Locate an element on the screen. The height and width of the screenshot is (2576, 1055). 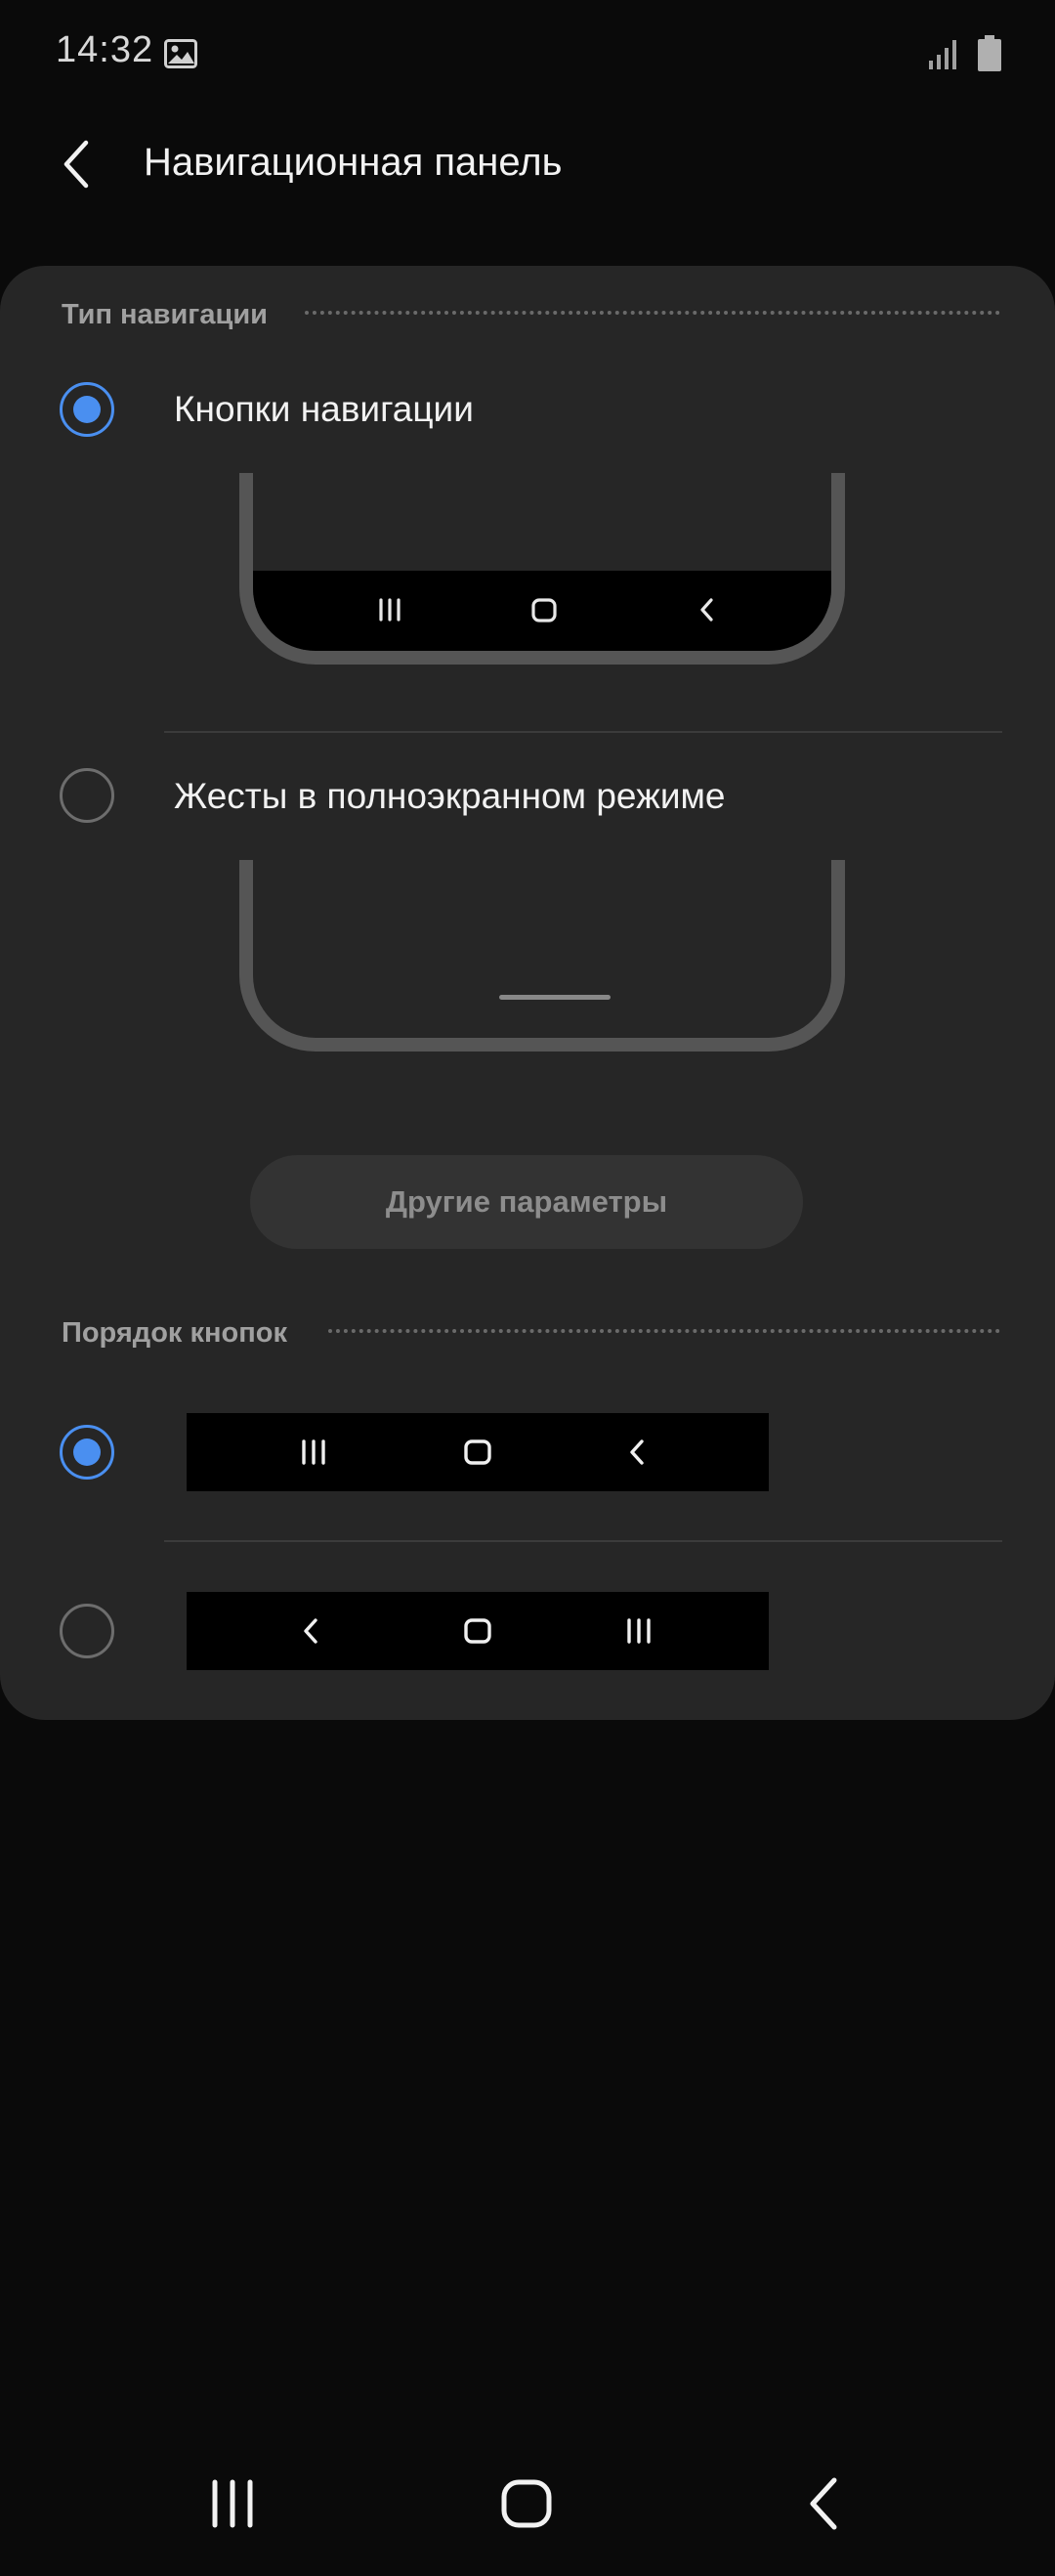
section-title: Порядок кнопок is located at coordinates (174, 1332).